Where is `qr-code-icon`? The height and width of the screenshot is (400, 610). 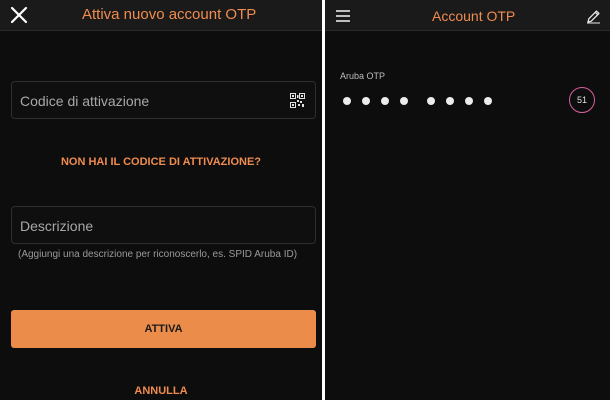
qr-code-icon is located at coordinates (297, 100).